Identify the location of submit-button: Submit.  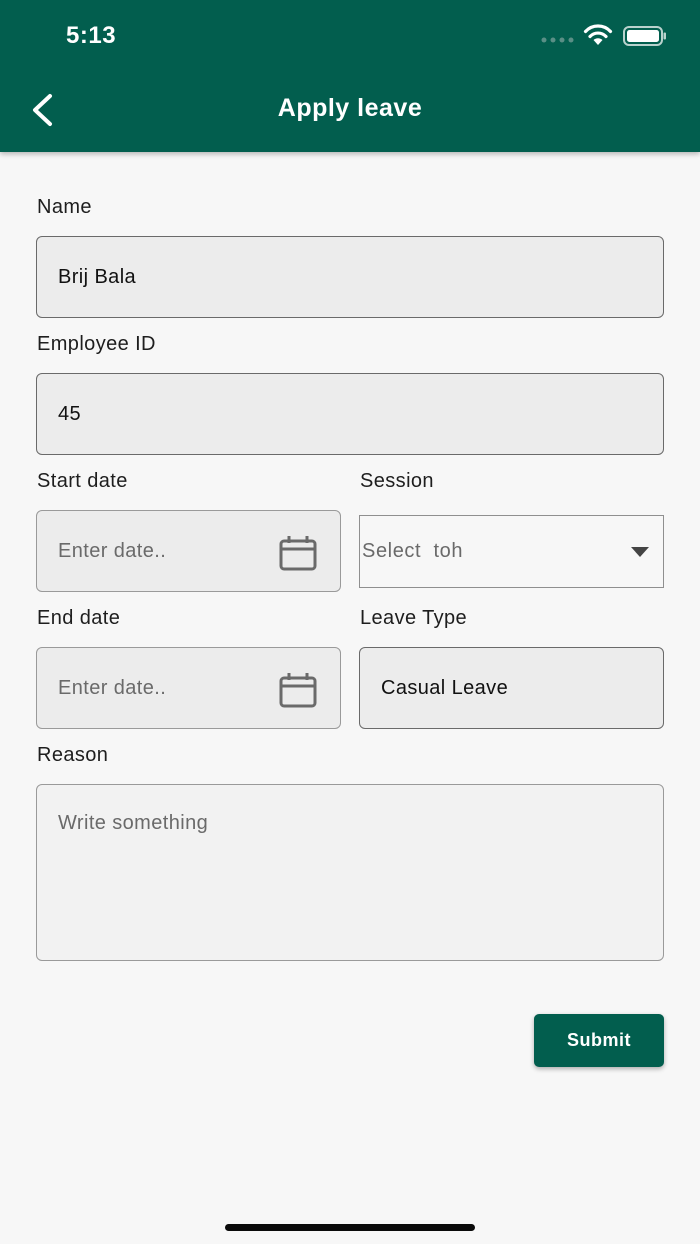
(599, 1040).